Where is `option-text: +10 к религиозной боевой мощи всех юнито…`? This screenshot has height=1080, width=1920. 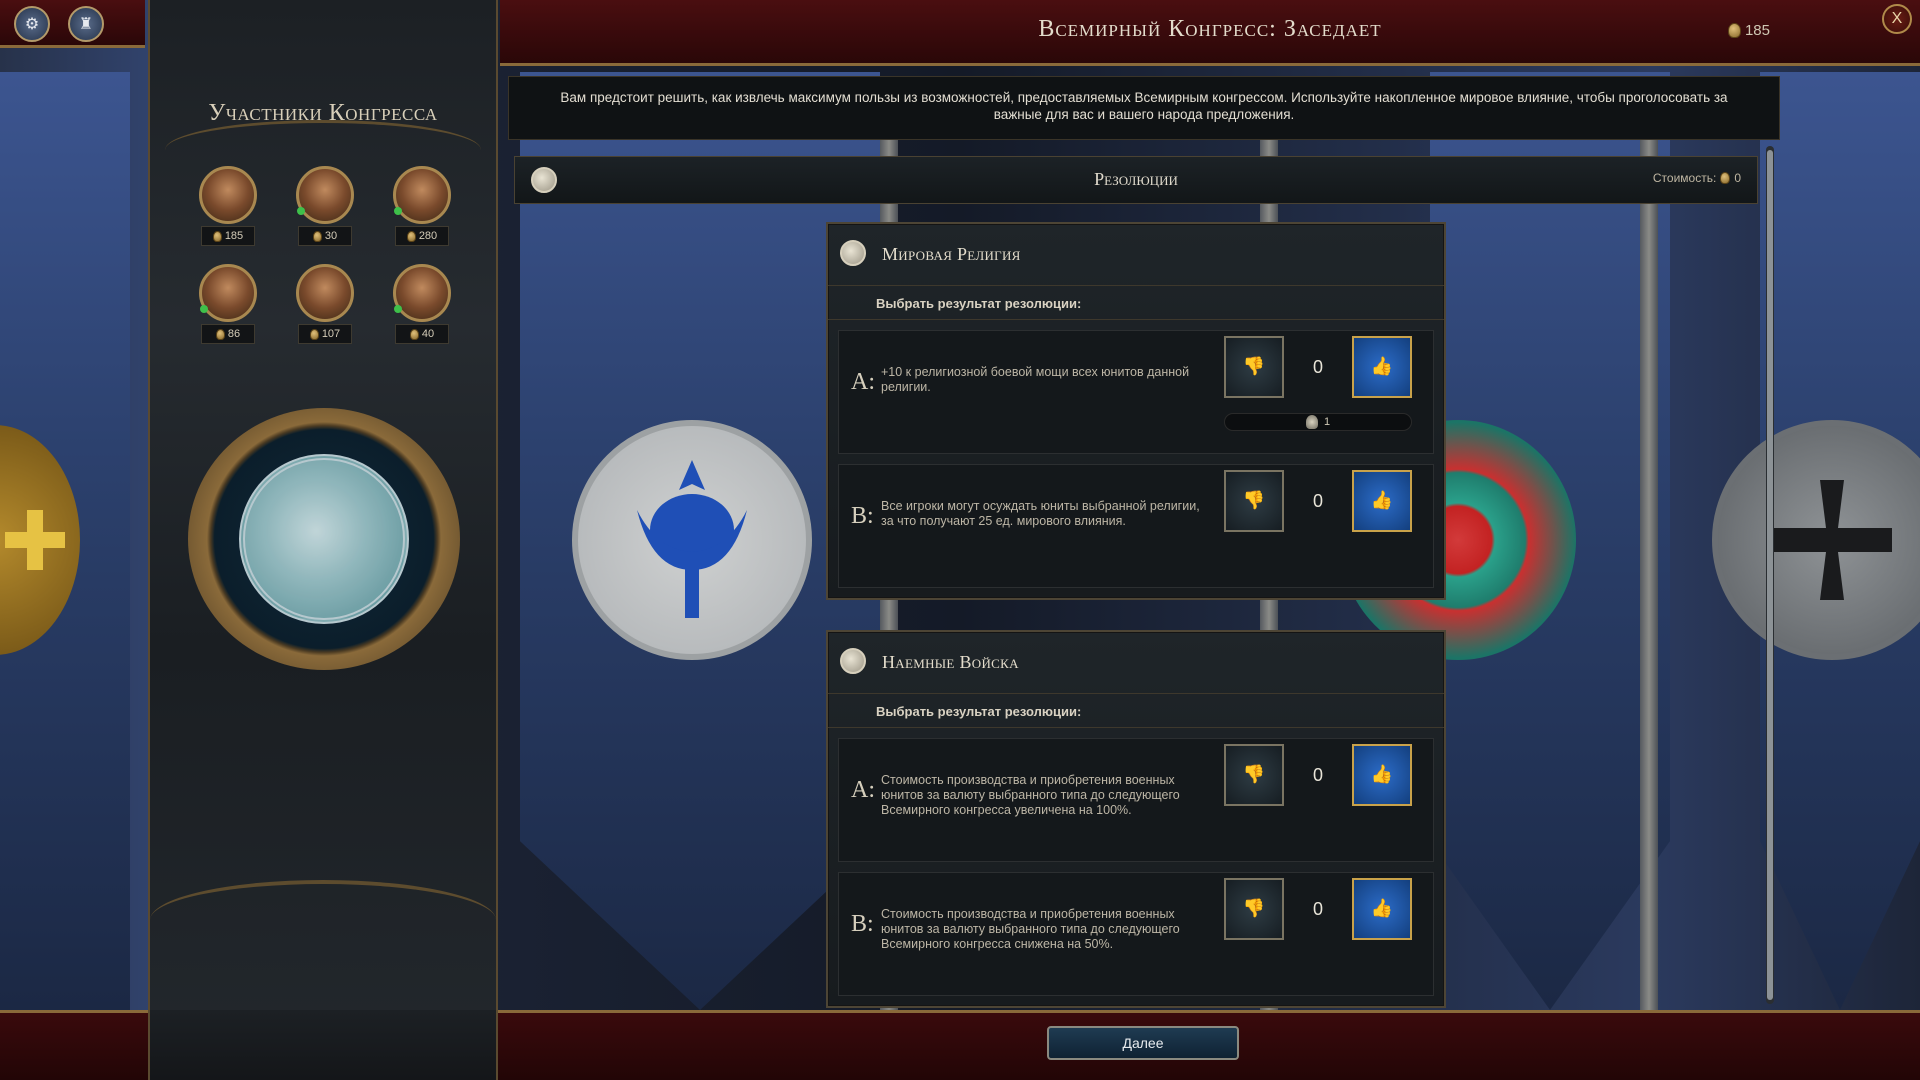
option-text: +10 к религиозной боевой мощи всех юнито… is located at coordinates (1035, 379).